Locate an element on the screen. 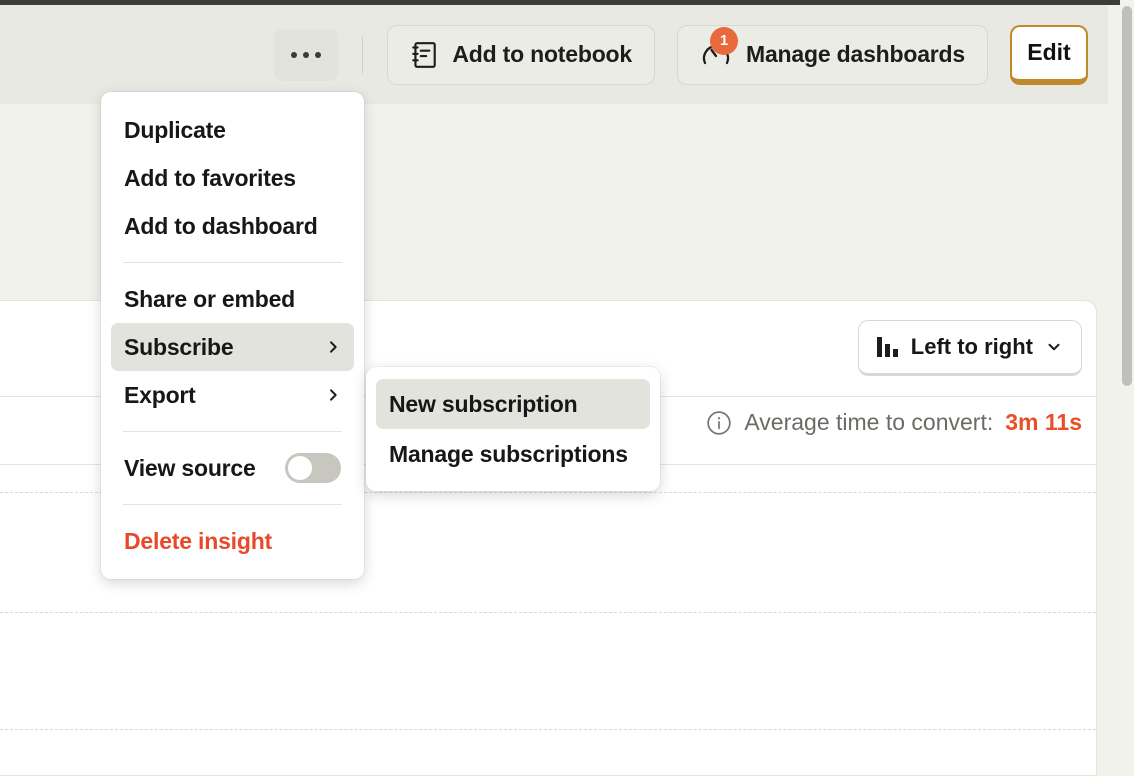  menu-item-label: Add to dashboard is located at coordinates (221, 225).